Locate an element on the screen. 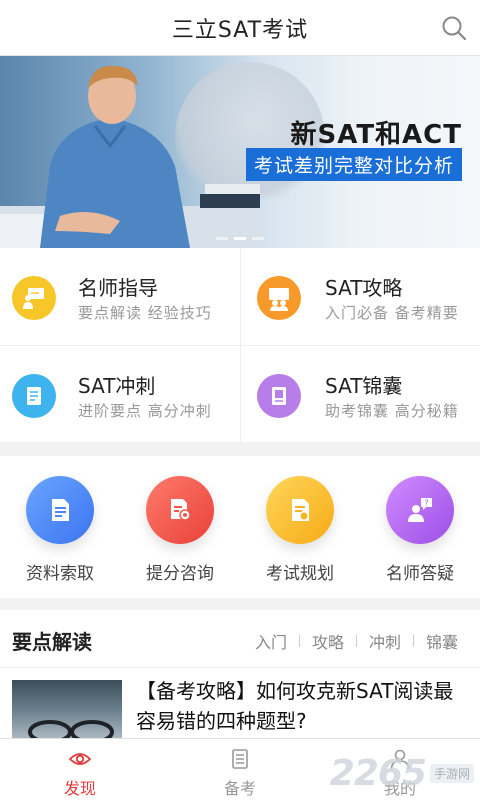 The height and width of the screenshot is (800, 480). feature-title: SAT攻略 is located at coordinates (364, 288).